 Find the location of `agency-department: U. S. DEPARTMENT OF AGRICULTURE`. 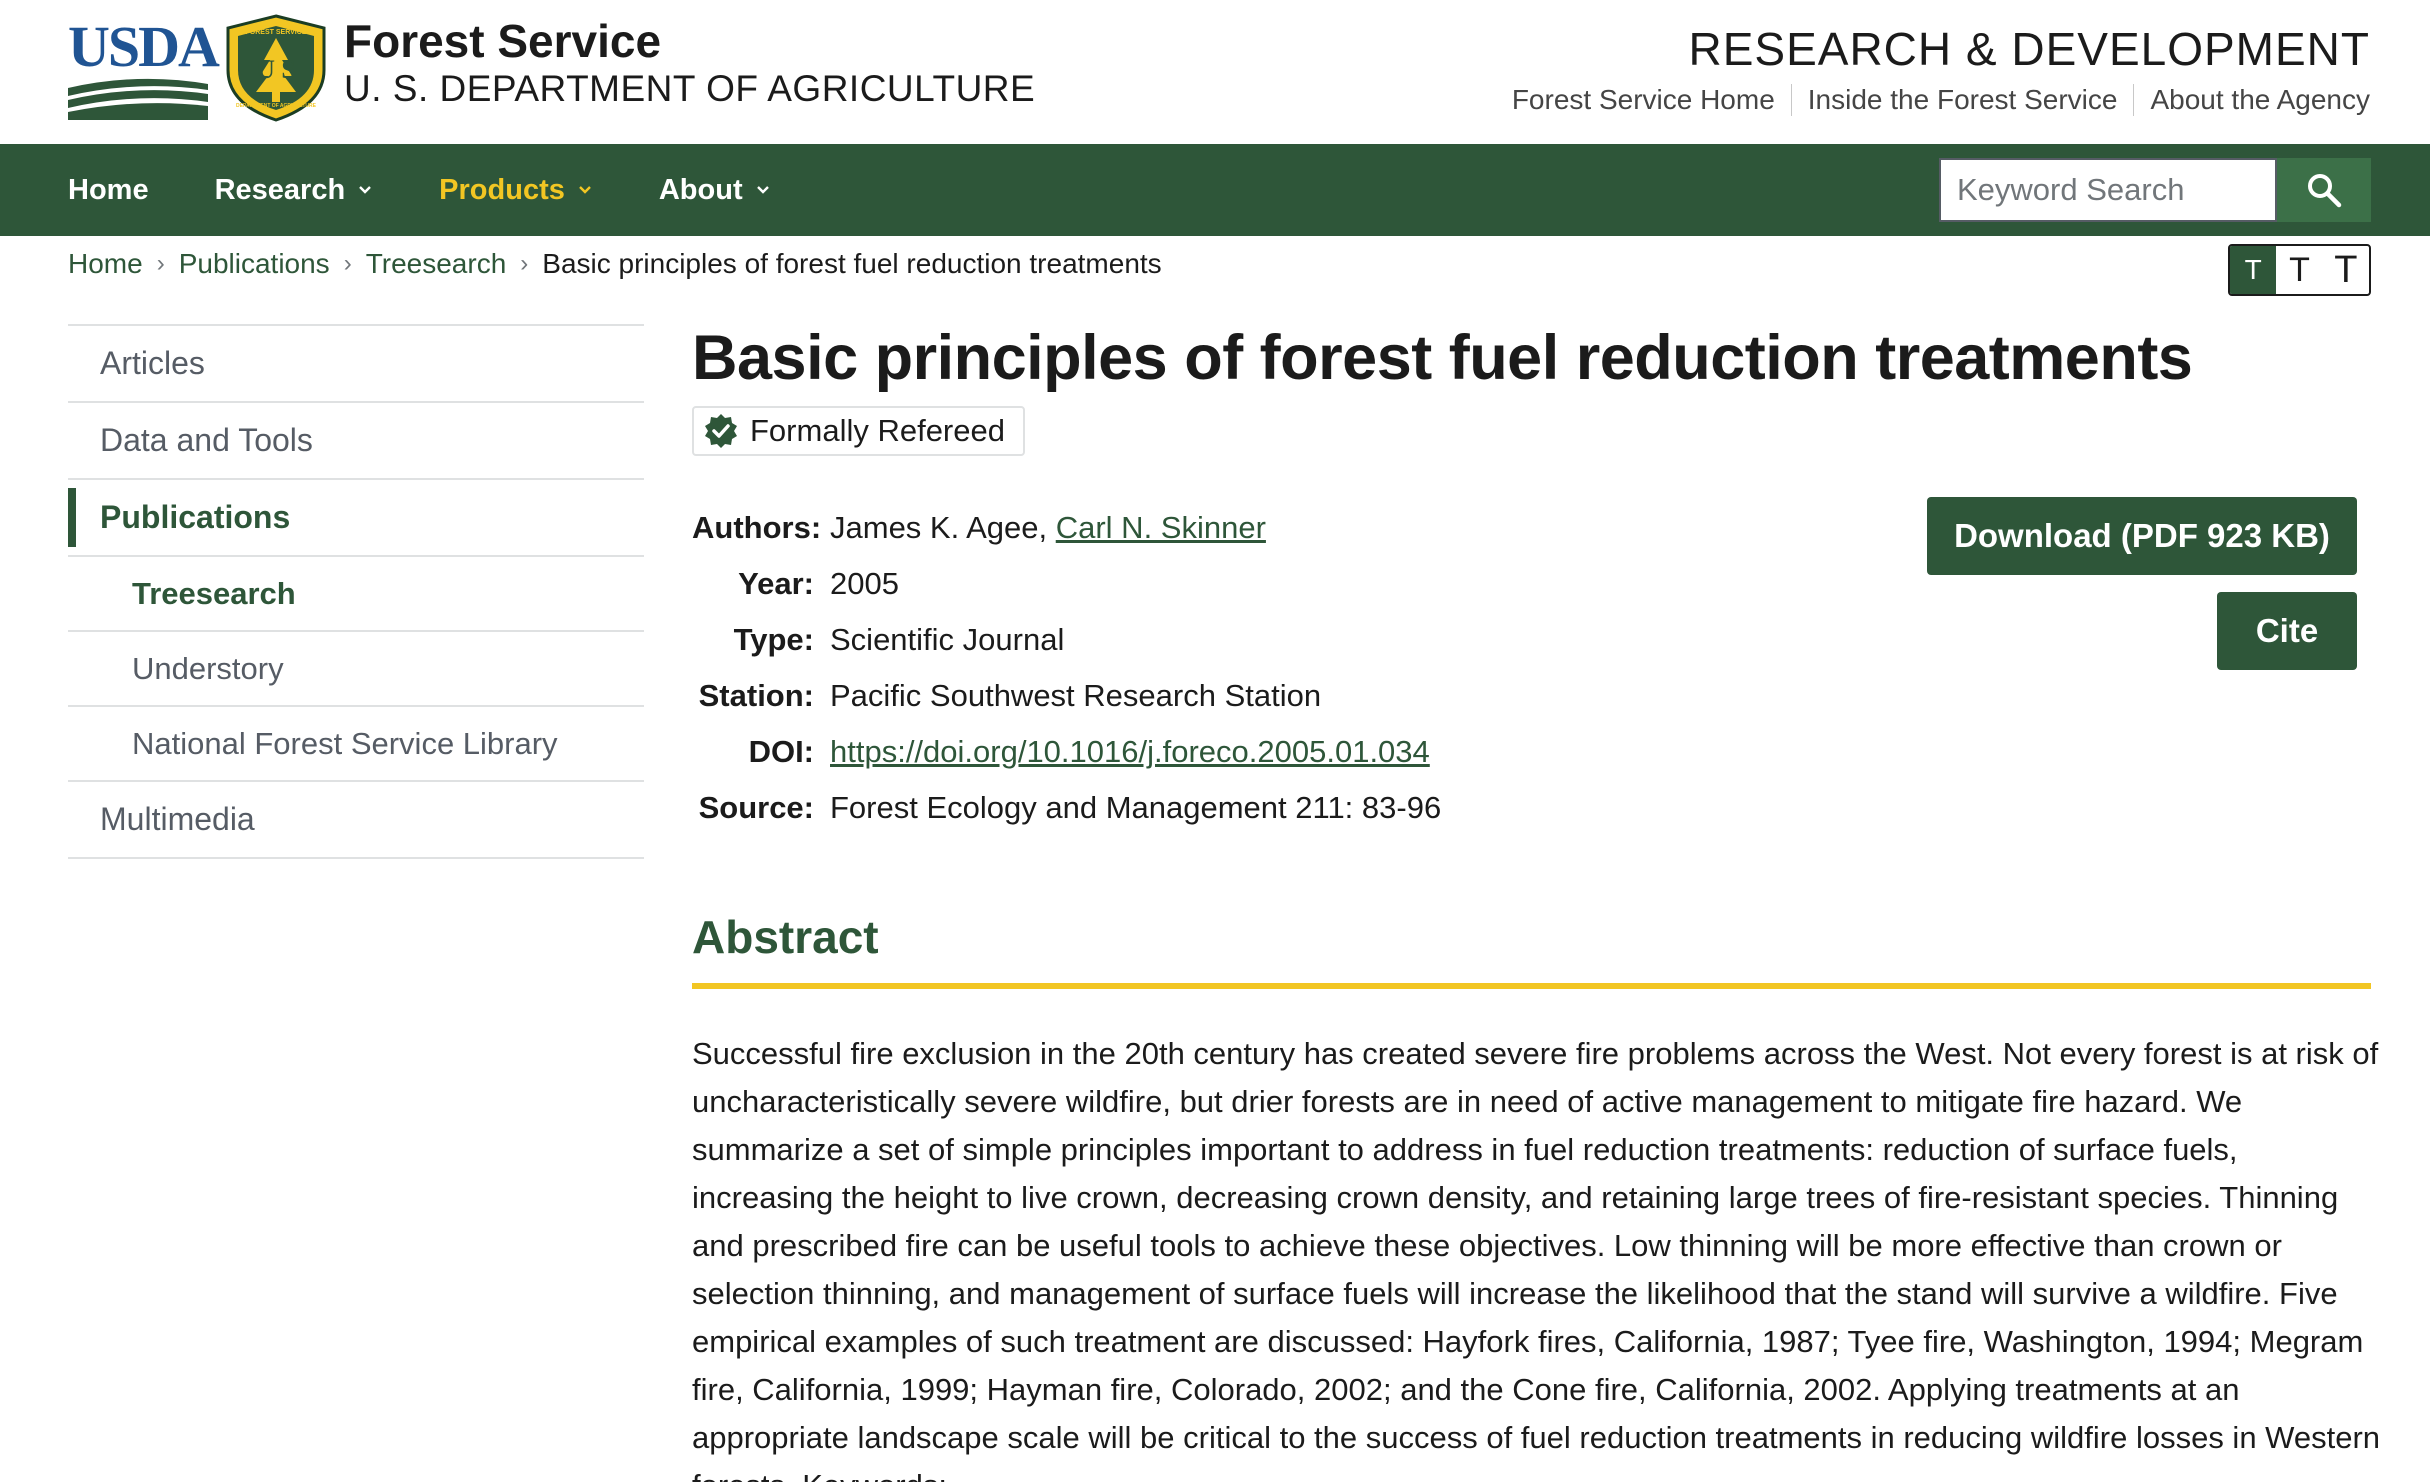

agency-department: U. S. DEPARTMENT OF AGRICULTURE is located at coordinates (689, 89).